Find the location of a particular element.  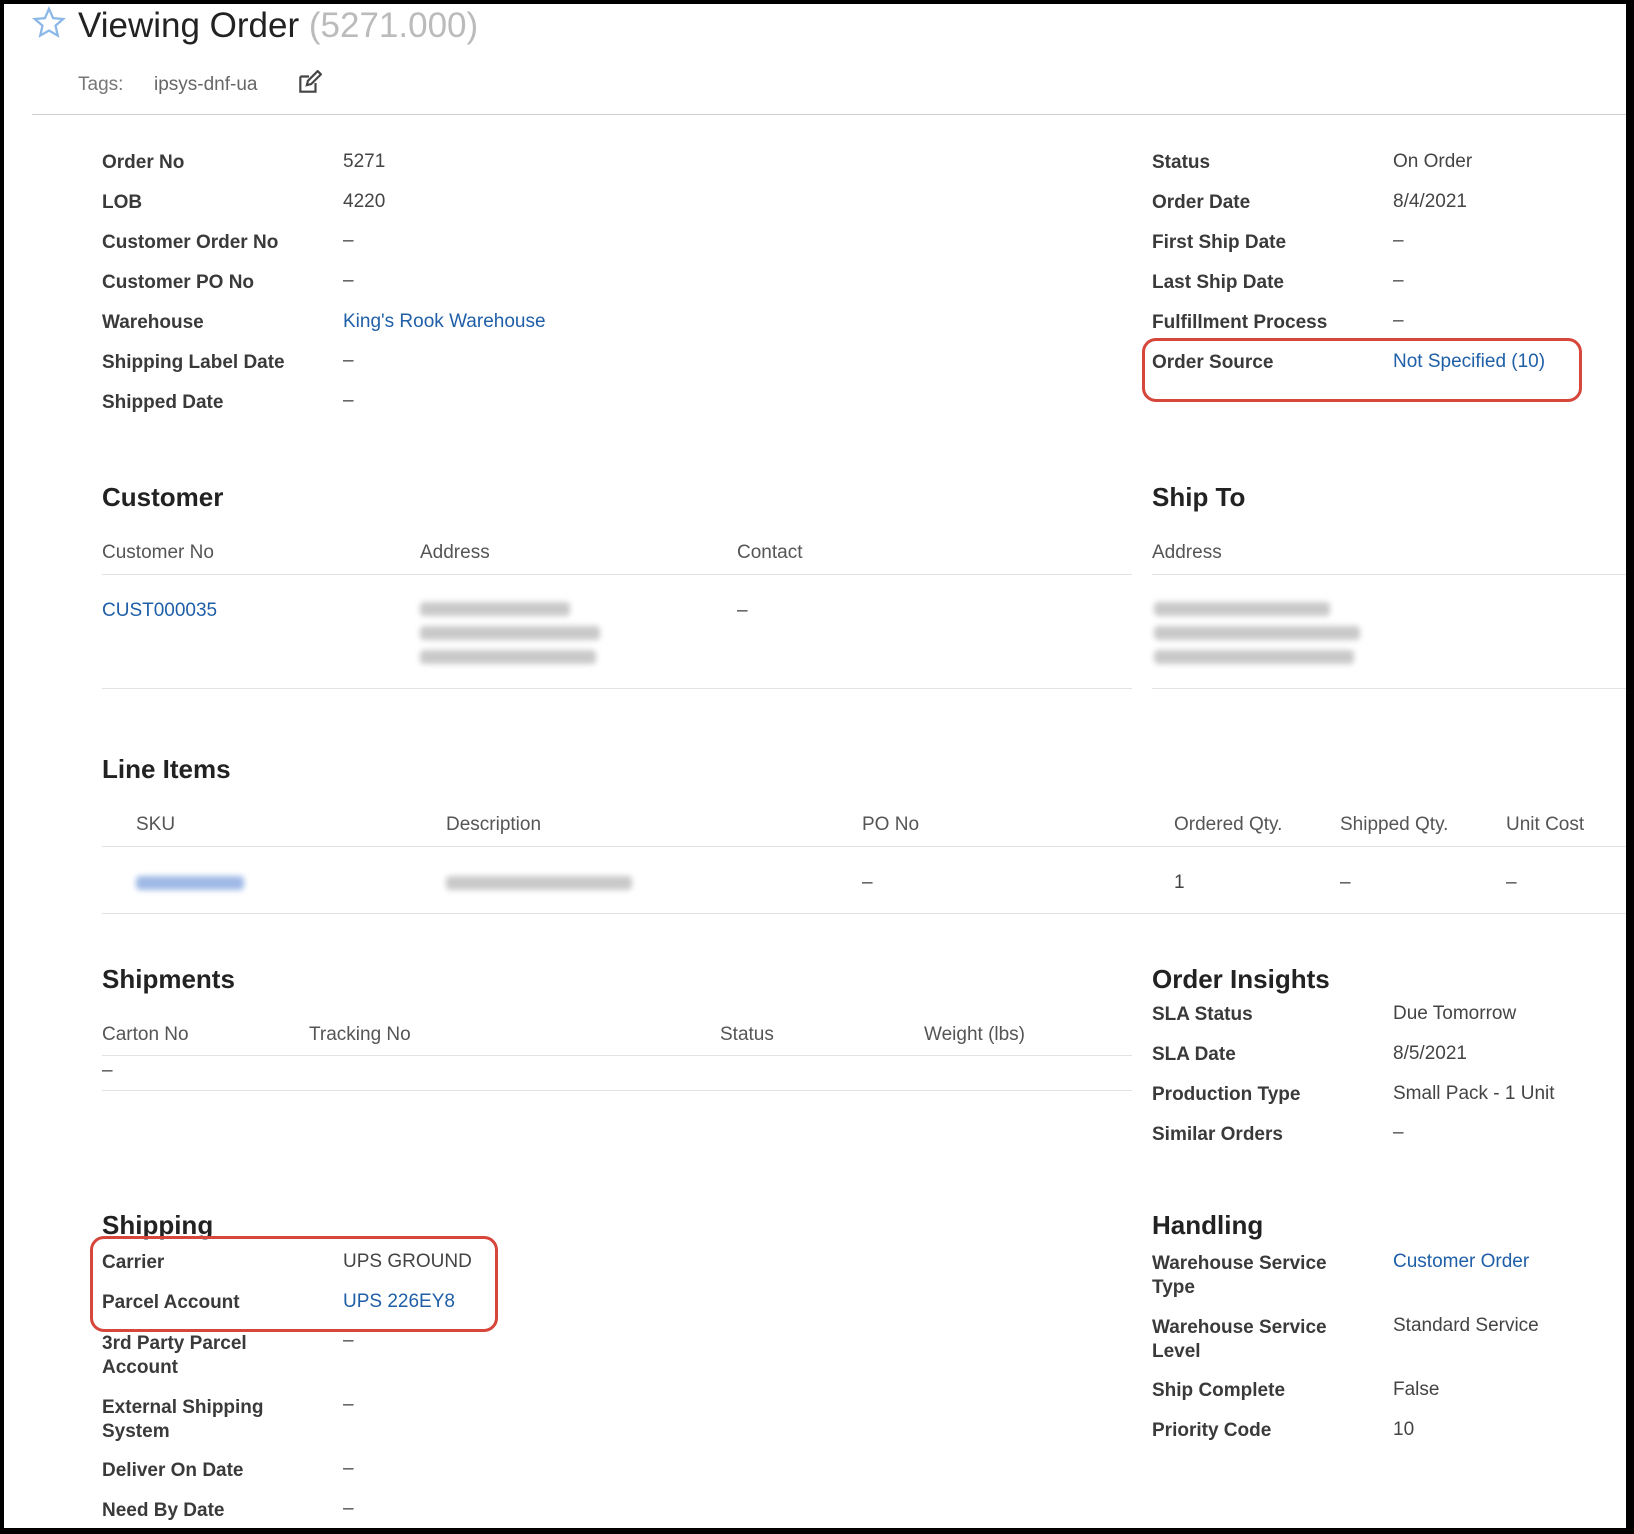

warehouse-service-level-value: Standard Service is located at coordinates (1466, 1325).